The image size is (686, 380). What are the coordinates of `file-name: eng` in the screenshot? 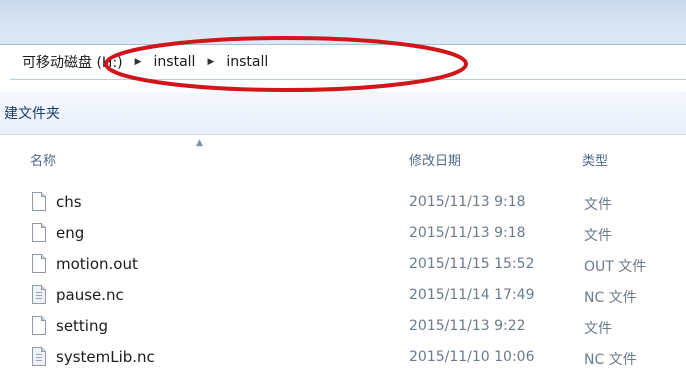 It's located at (70, 233).